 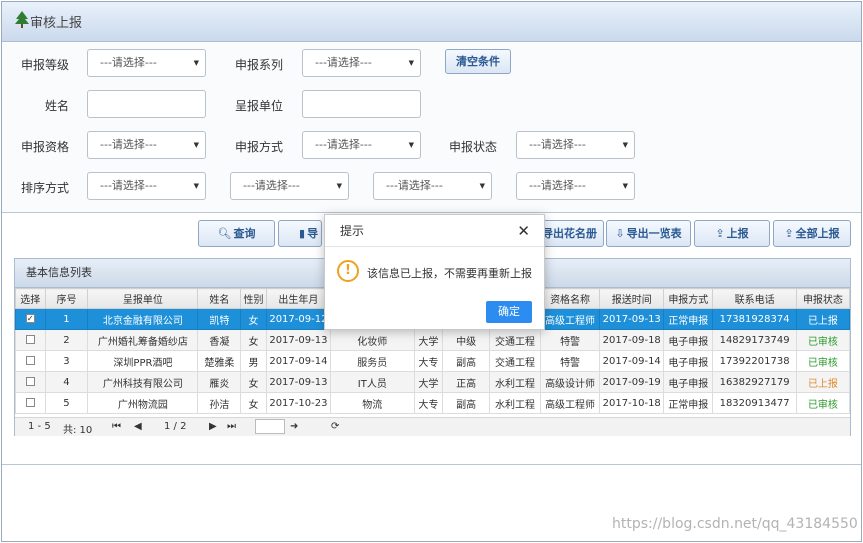 I want to click on bar-chart-icon: ▮, so click(x=302, y=233).